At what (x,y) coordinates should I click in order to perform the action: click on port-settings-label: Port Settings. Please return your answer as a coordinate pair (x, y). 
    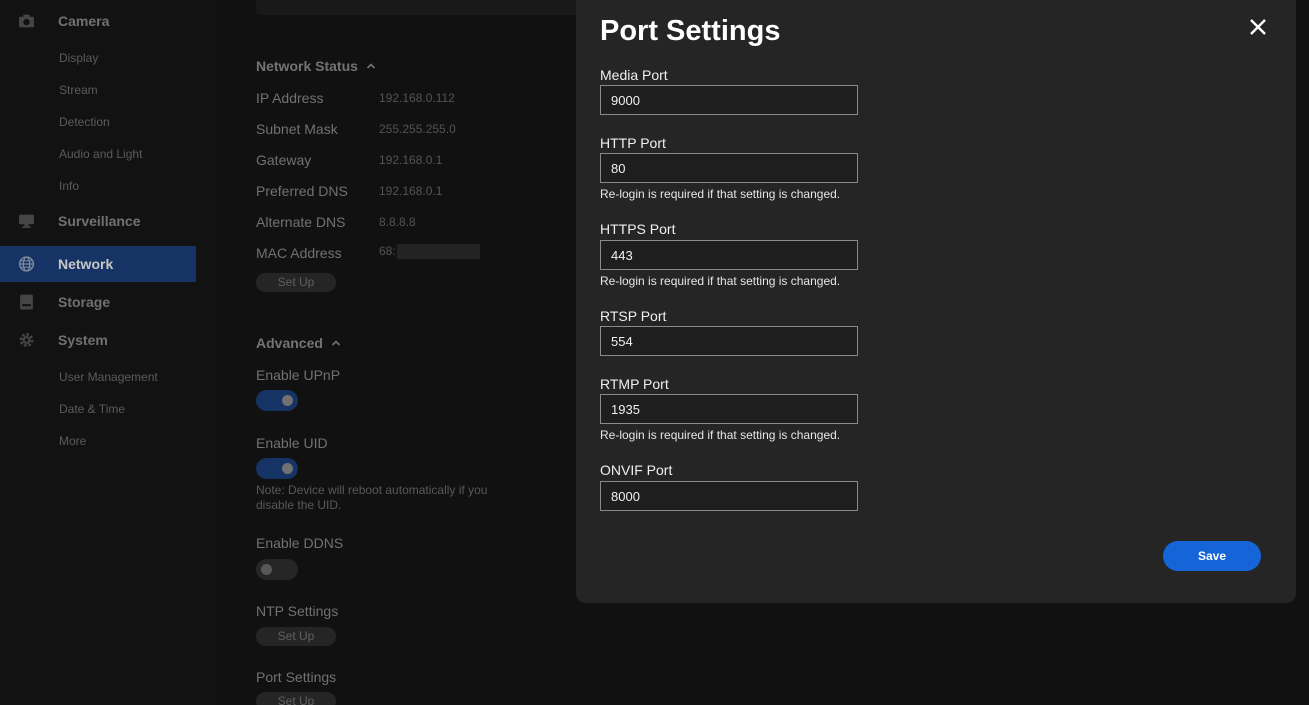
    Looking at the image, I should click on (296, 677).